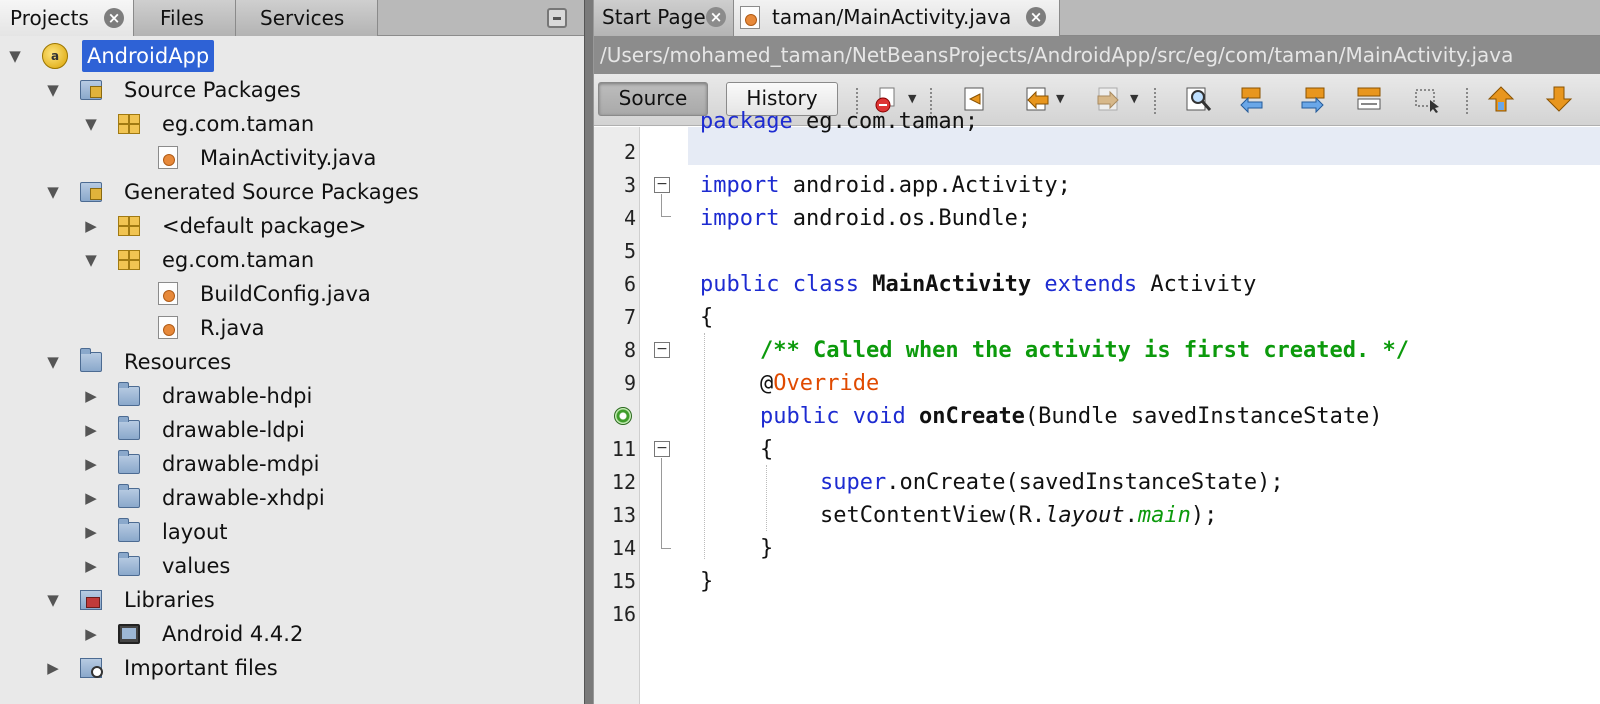  I want to click on tree-node-label: Android 4.4.2, so click(233, 634).